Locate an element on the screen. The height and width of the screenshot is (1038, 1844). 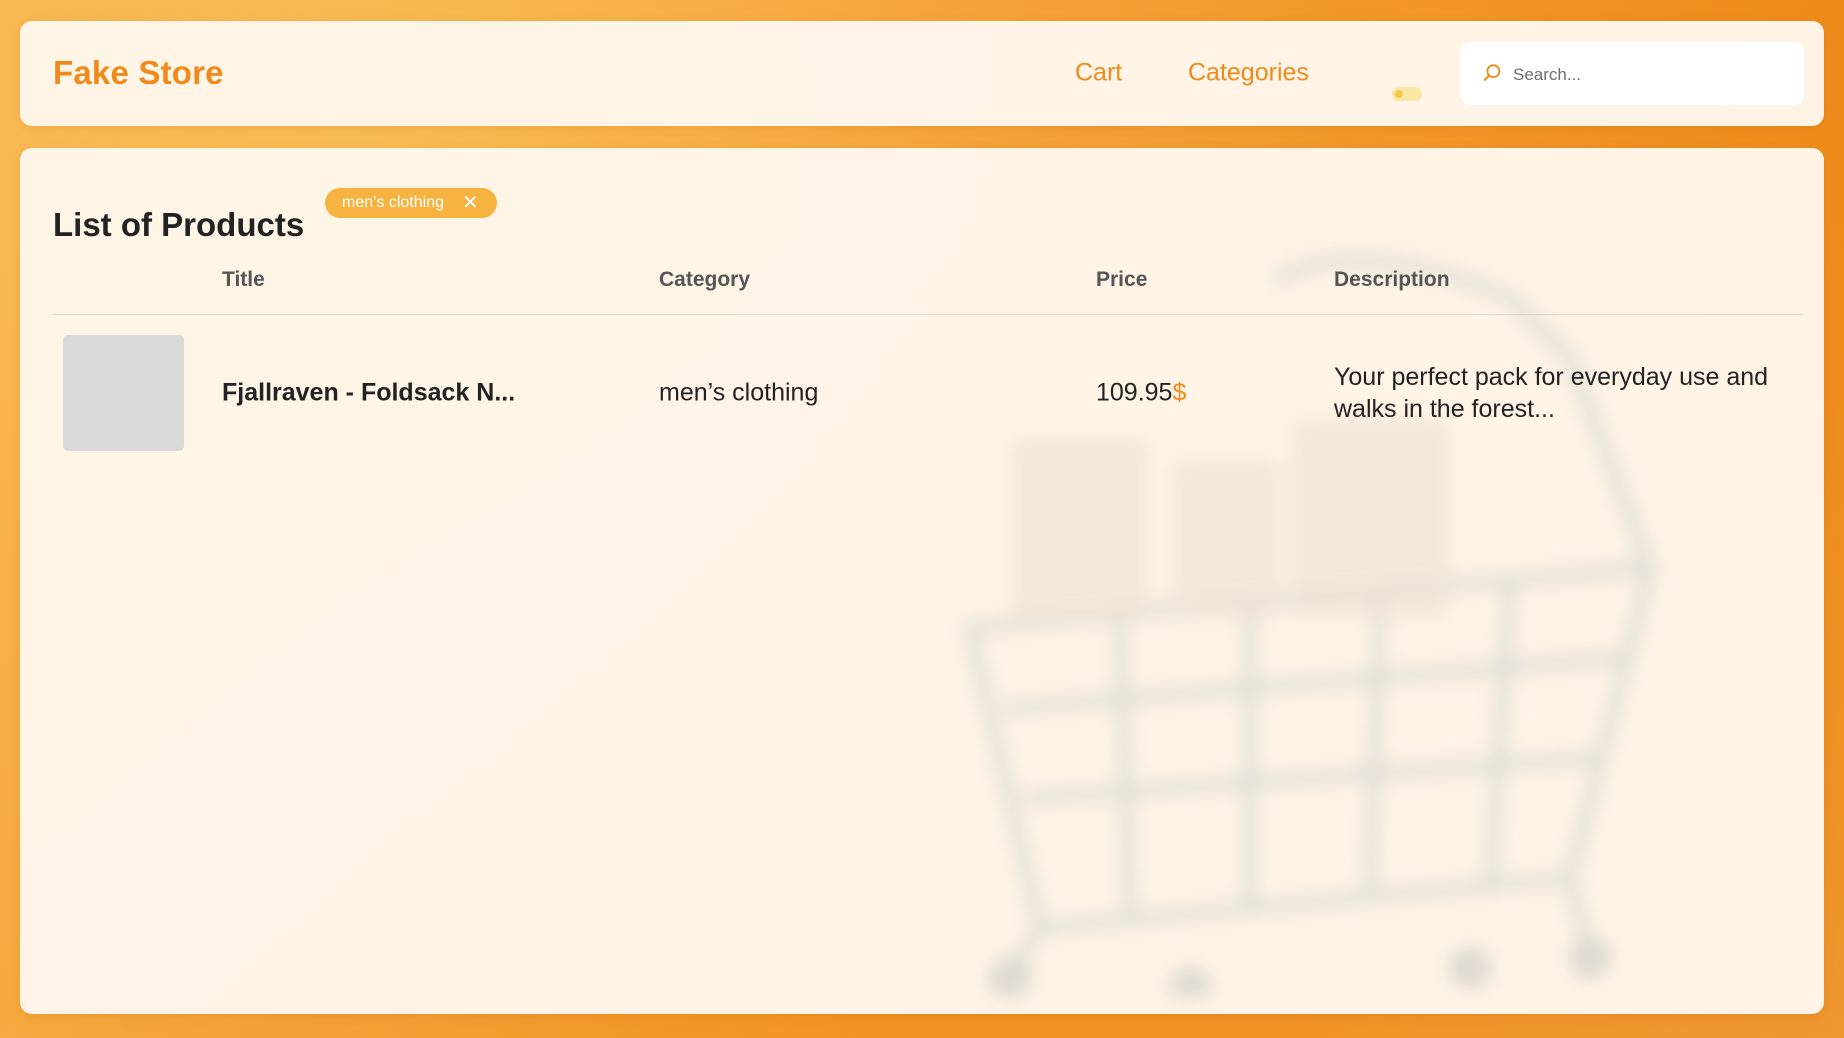
page-title: List of Products is located at coordinates (179, 225).